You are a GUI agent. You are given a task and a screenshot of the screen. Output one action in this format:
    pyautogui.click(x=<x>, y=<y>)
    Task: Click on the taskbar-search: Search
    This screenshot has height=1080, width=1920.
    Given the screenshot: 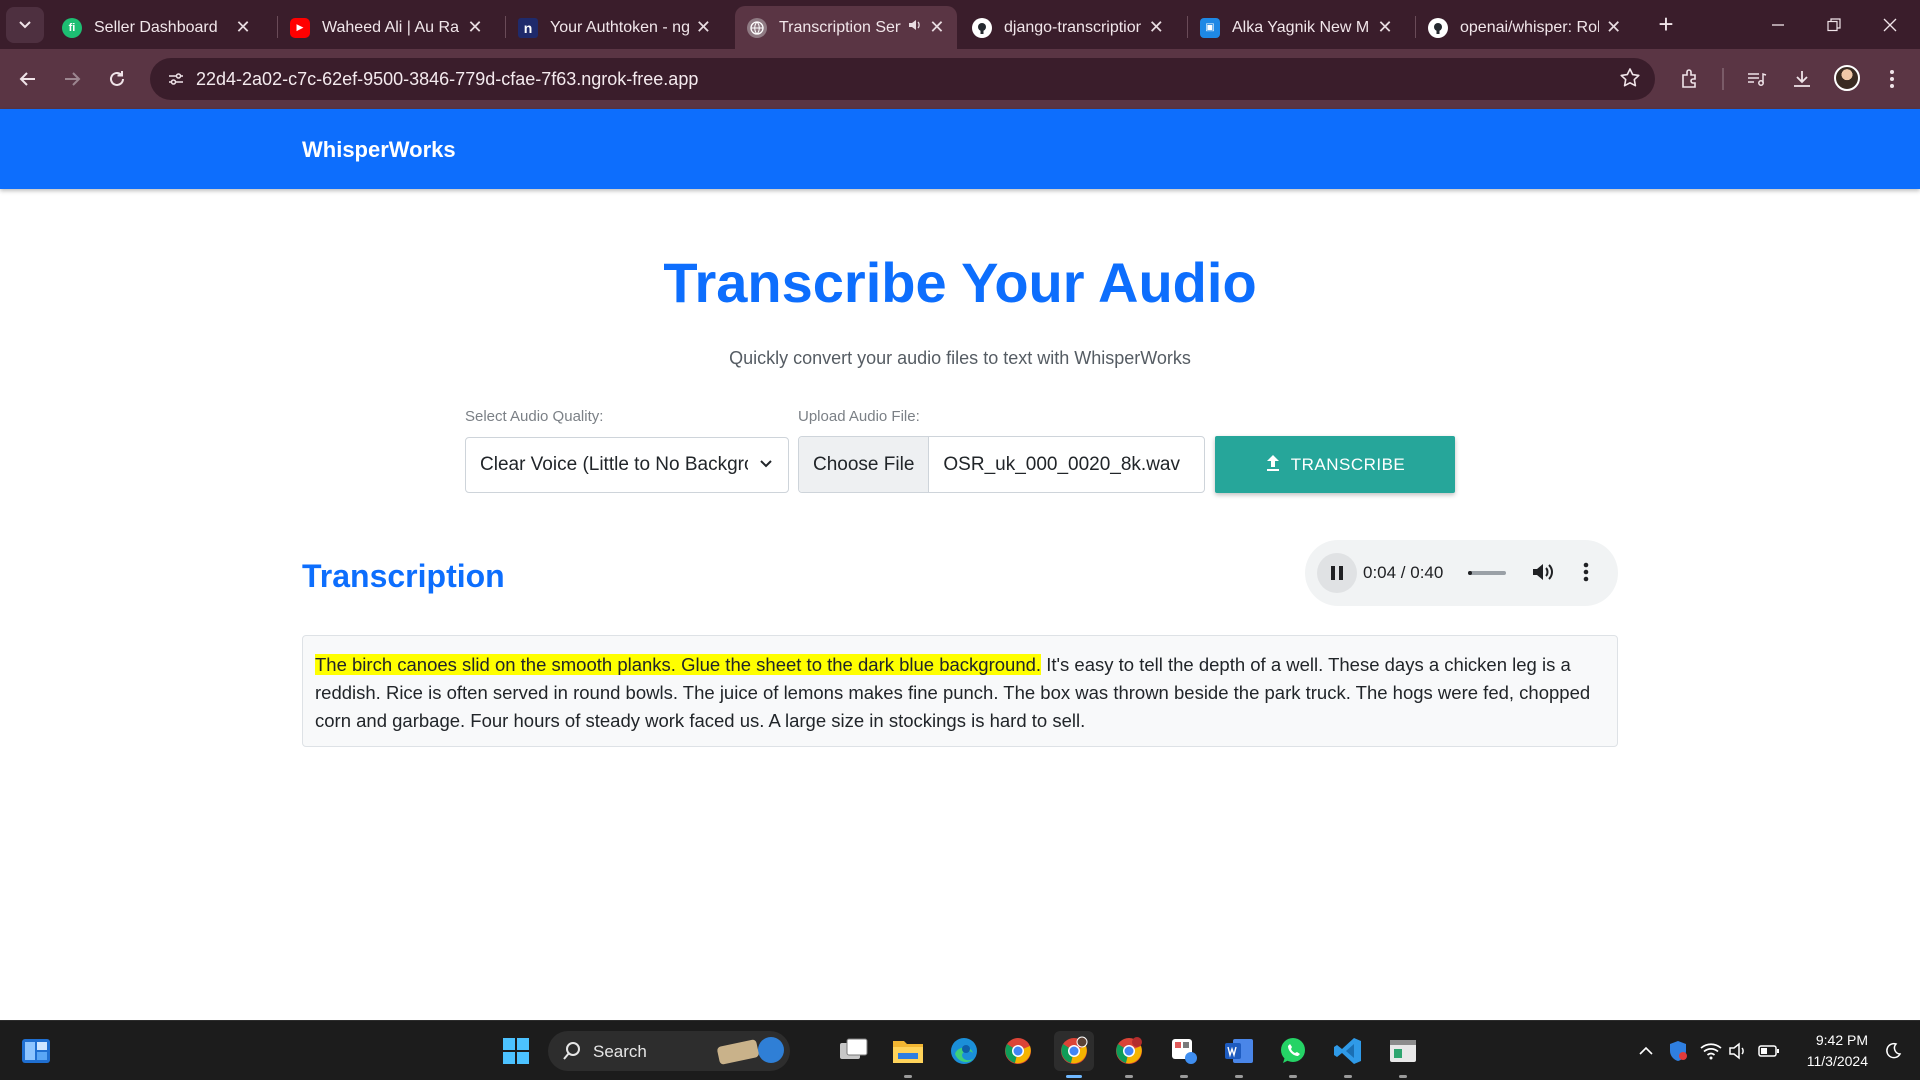 What is the action you would take?
    pyautogui.click(x=669, y=1051)
    